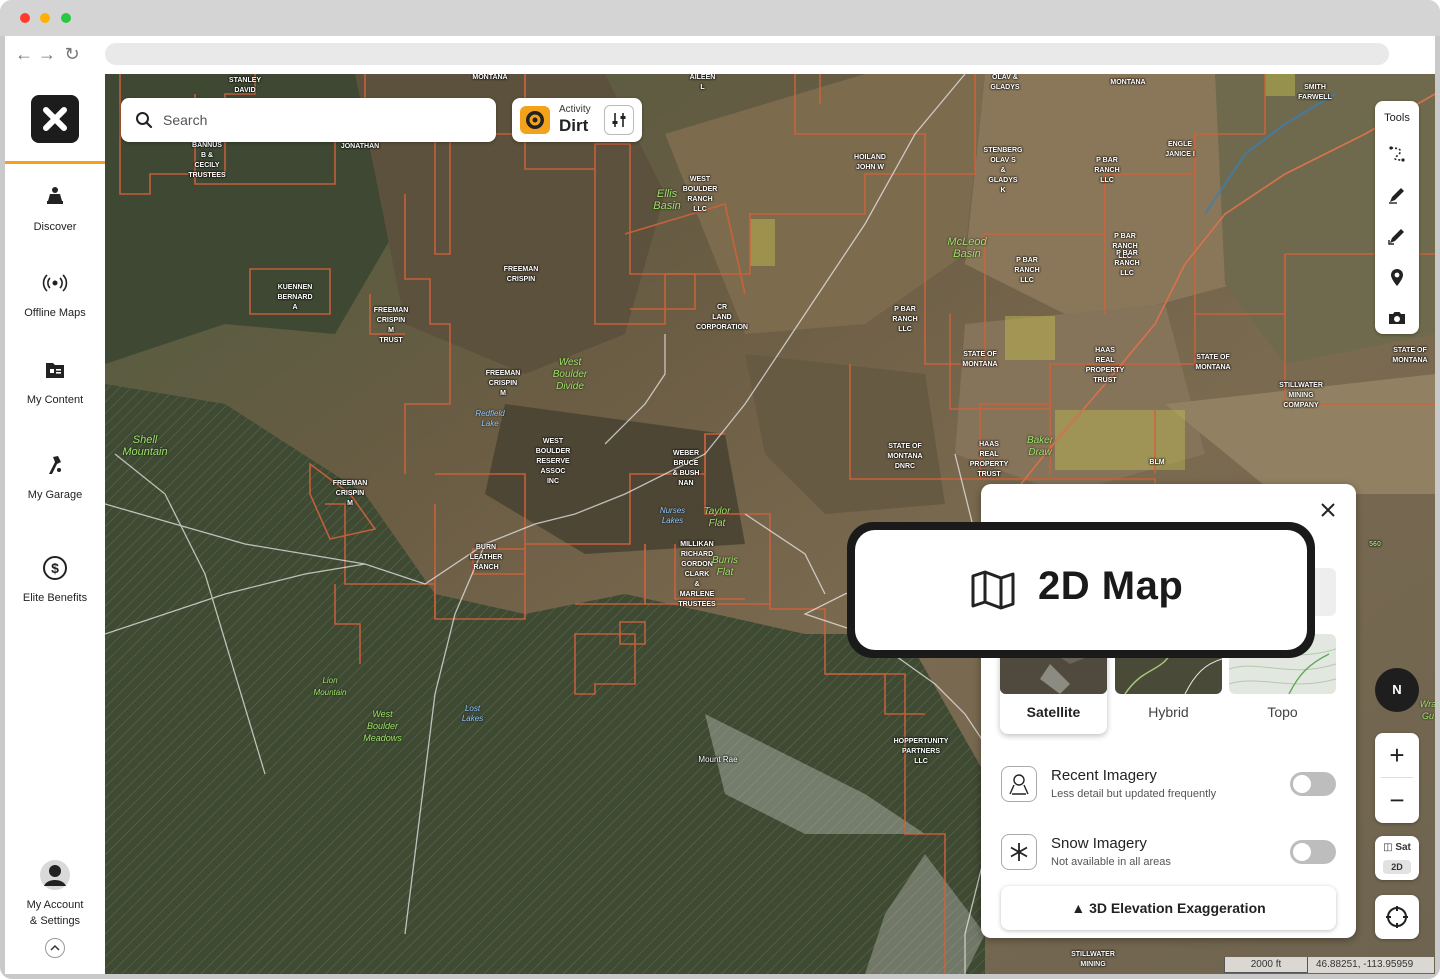 The image size is (1440, 979). I want to click on close-window-button, so click(25, 18).